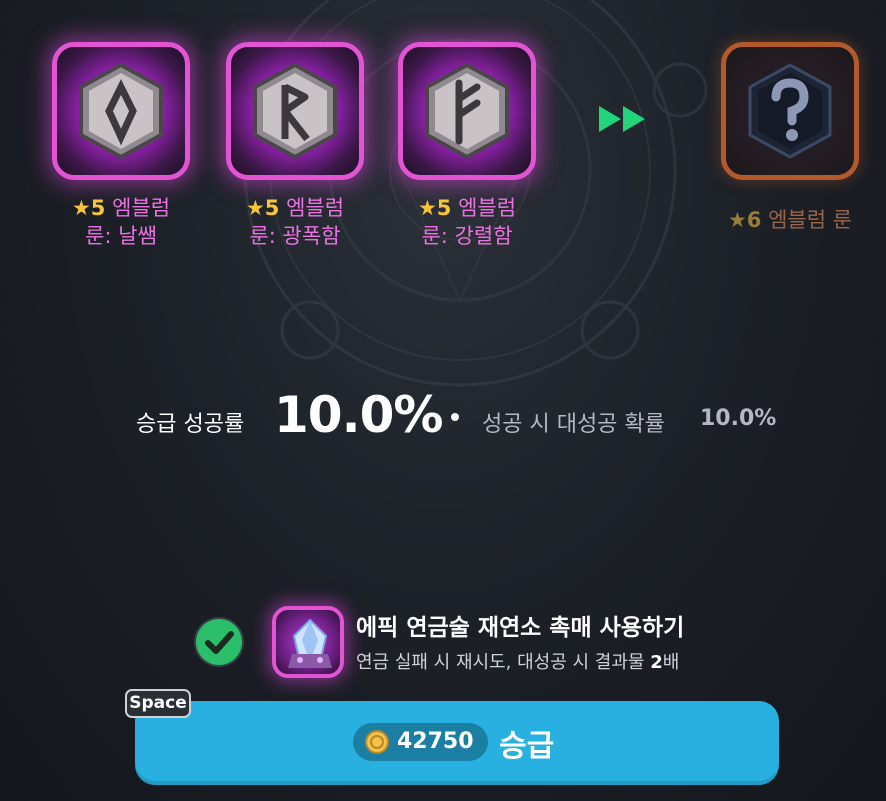 The height and width of the screenshot is (801, 886). I want to click on result-name: 엠블럼 룬, so click(810, 220).